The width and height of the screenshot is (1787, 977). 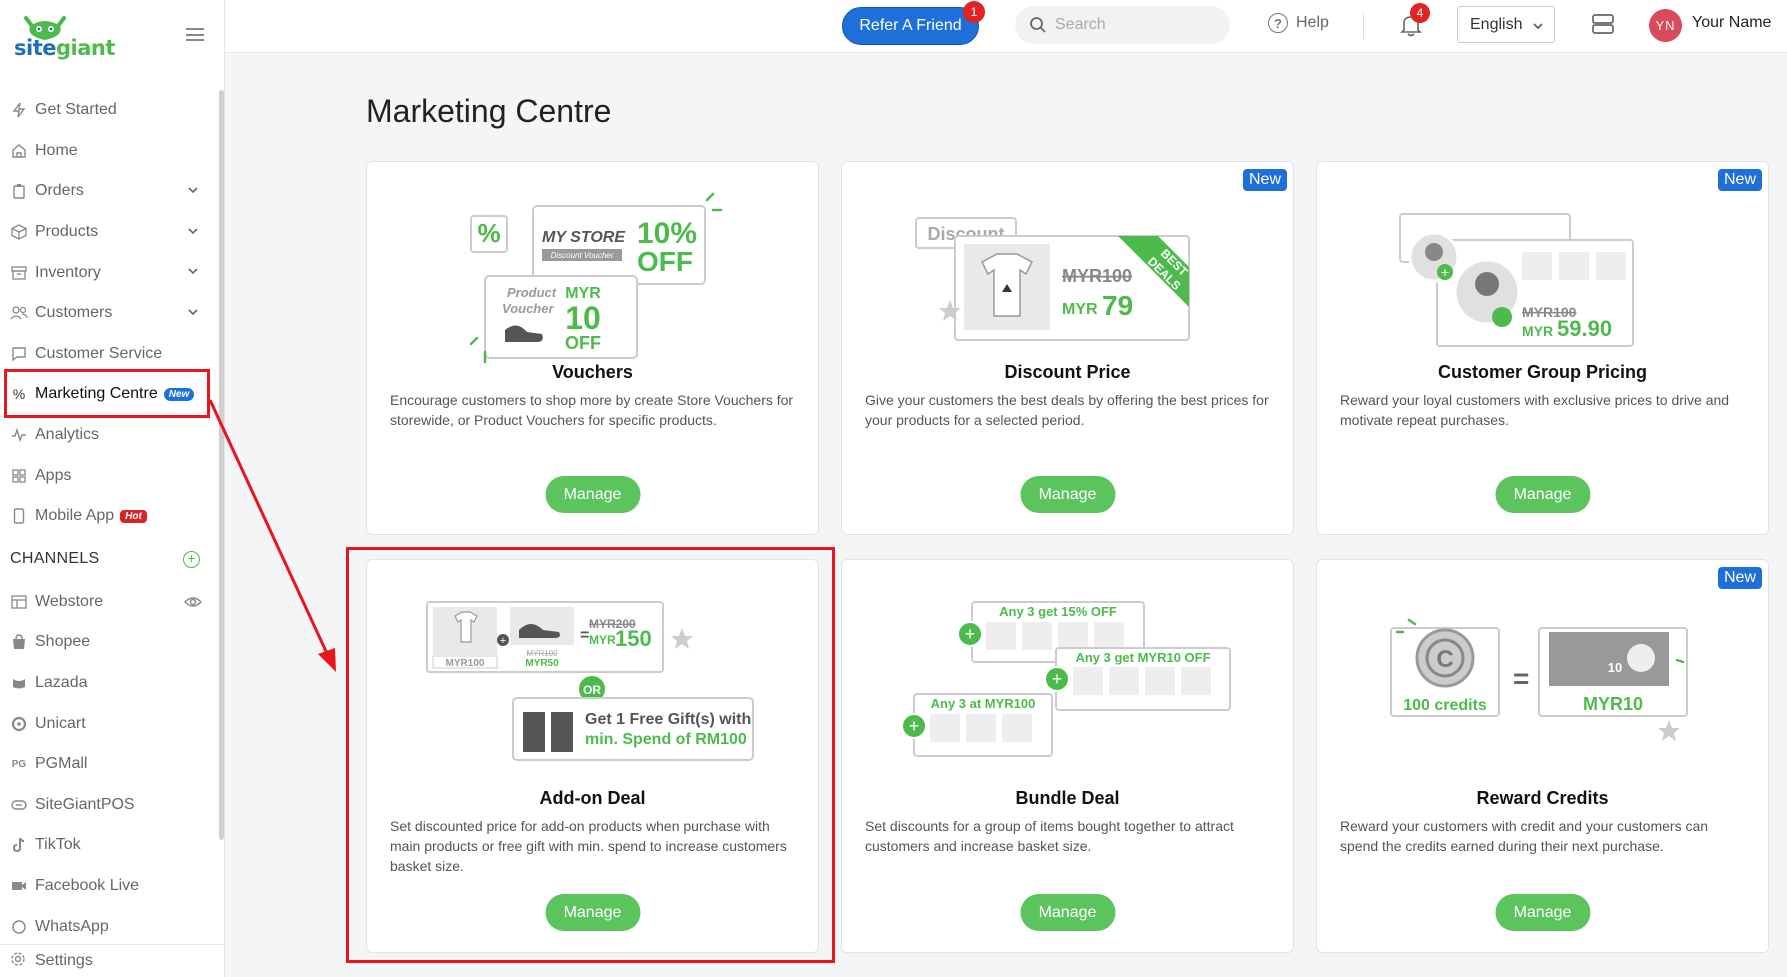 What do you see at coordinates (19, 724) in the screenshot?
I see `unicart-icon` at bounding box center [19, 724].